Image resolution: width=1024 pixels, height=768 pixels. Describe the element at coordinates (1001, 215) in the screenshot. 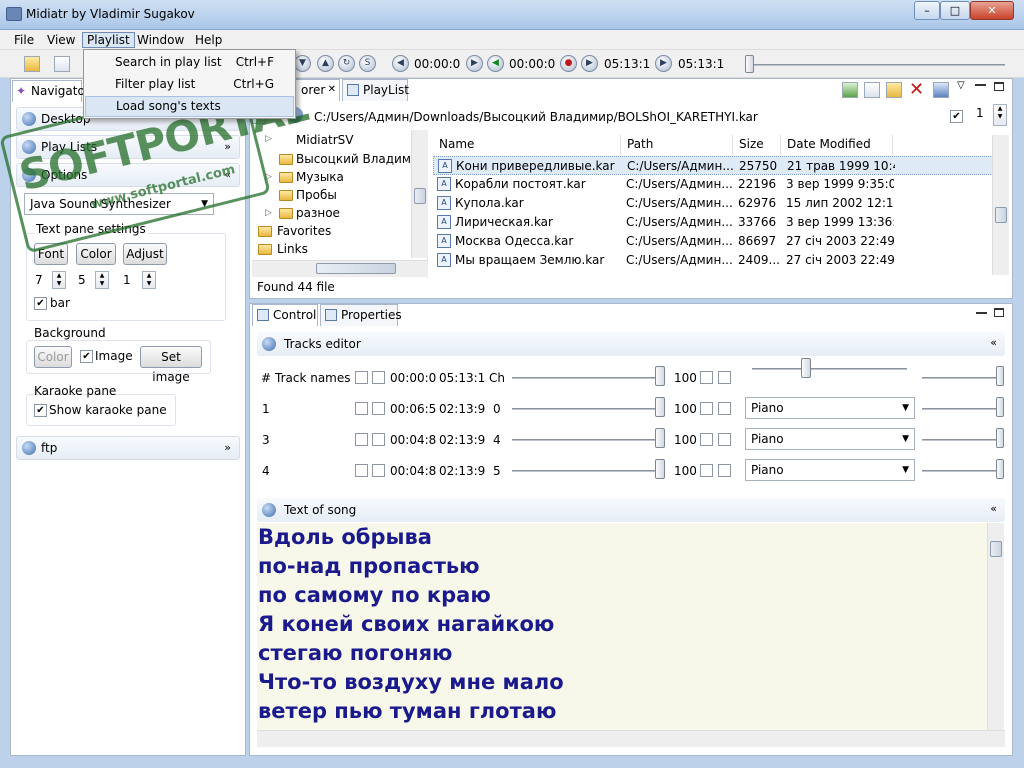

I see `file-list-scroll-thumb` at that location.